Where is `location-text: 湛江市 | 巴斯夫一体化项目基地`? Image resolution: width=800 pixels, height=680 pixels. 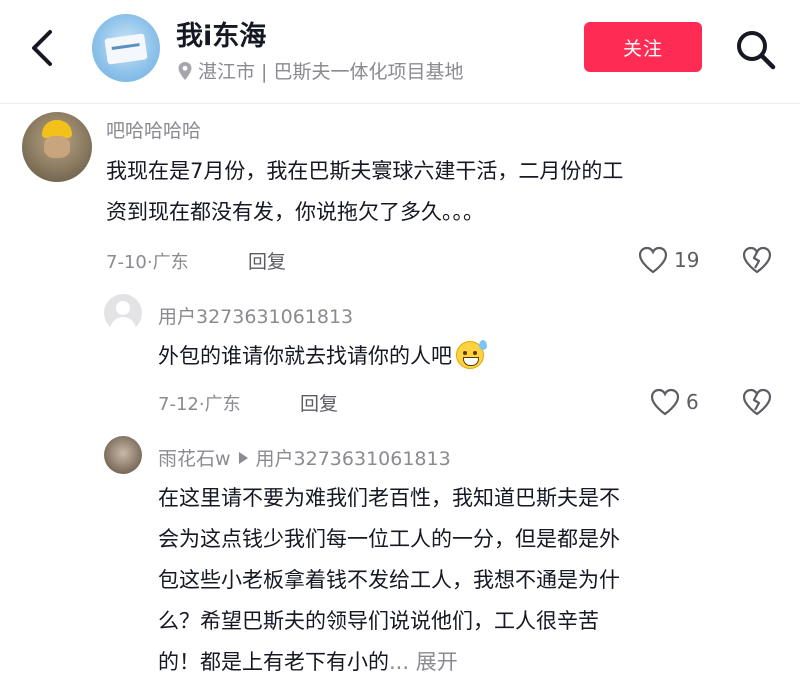 location-text: 湛江市 | 巴斯夫一体化项目基地 is located at coordinates (331, 72).